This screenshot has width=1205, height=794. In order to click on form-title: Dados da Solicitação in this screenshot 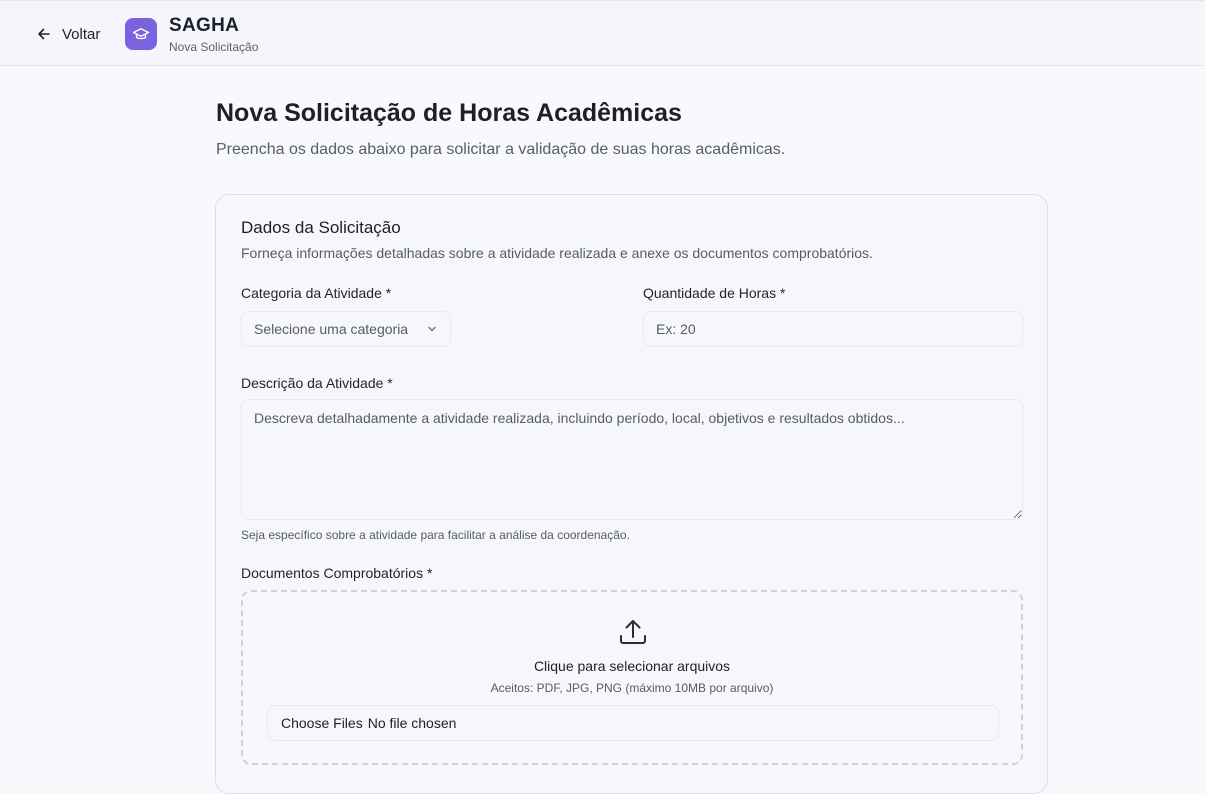, I will do `click(321, 227)`.